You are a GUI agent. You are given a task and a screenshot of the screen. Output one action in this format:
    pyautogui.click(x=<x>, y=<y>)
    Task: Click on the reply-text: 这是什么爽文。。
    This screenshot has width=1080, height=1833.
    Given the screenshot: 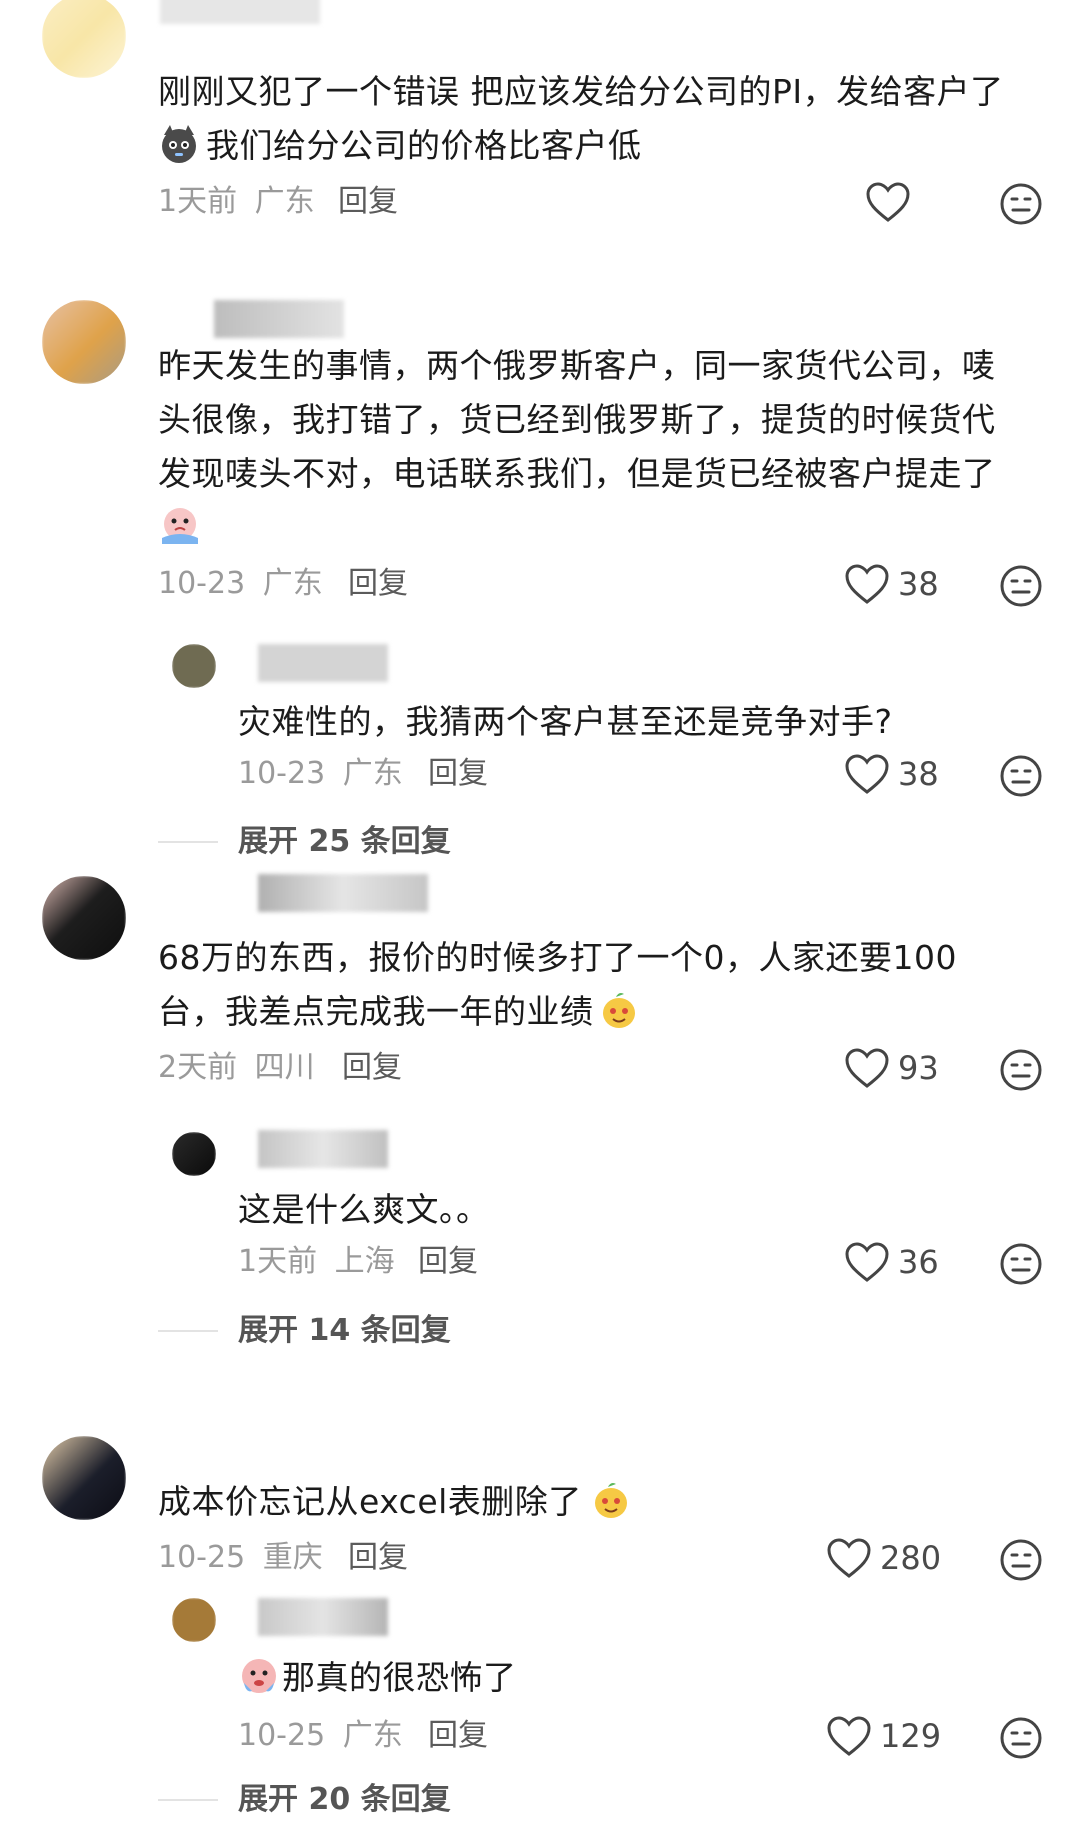 What is the action you would take?
    pyautogui.click(x=364, y=1209)
    